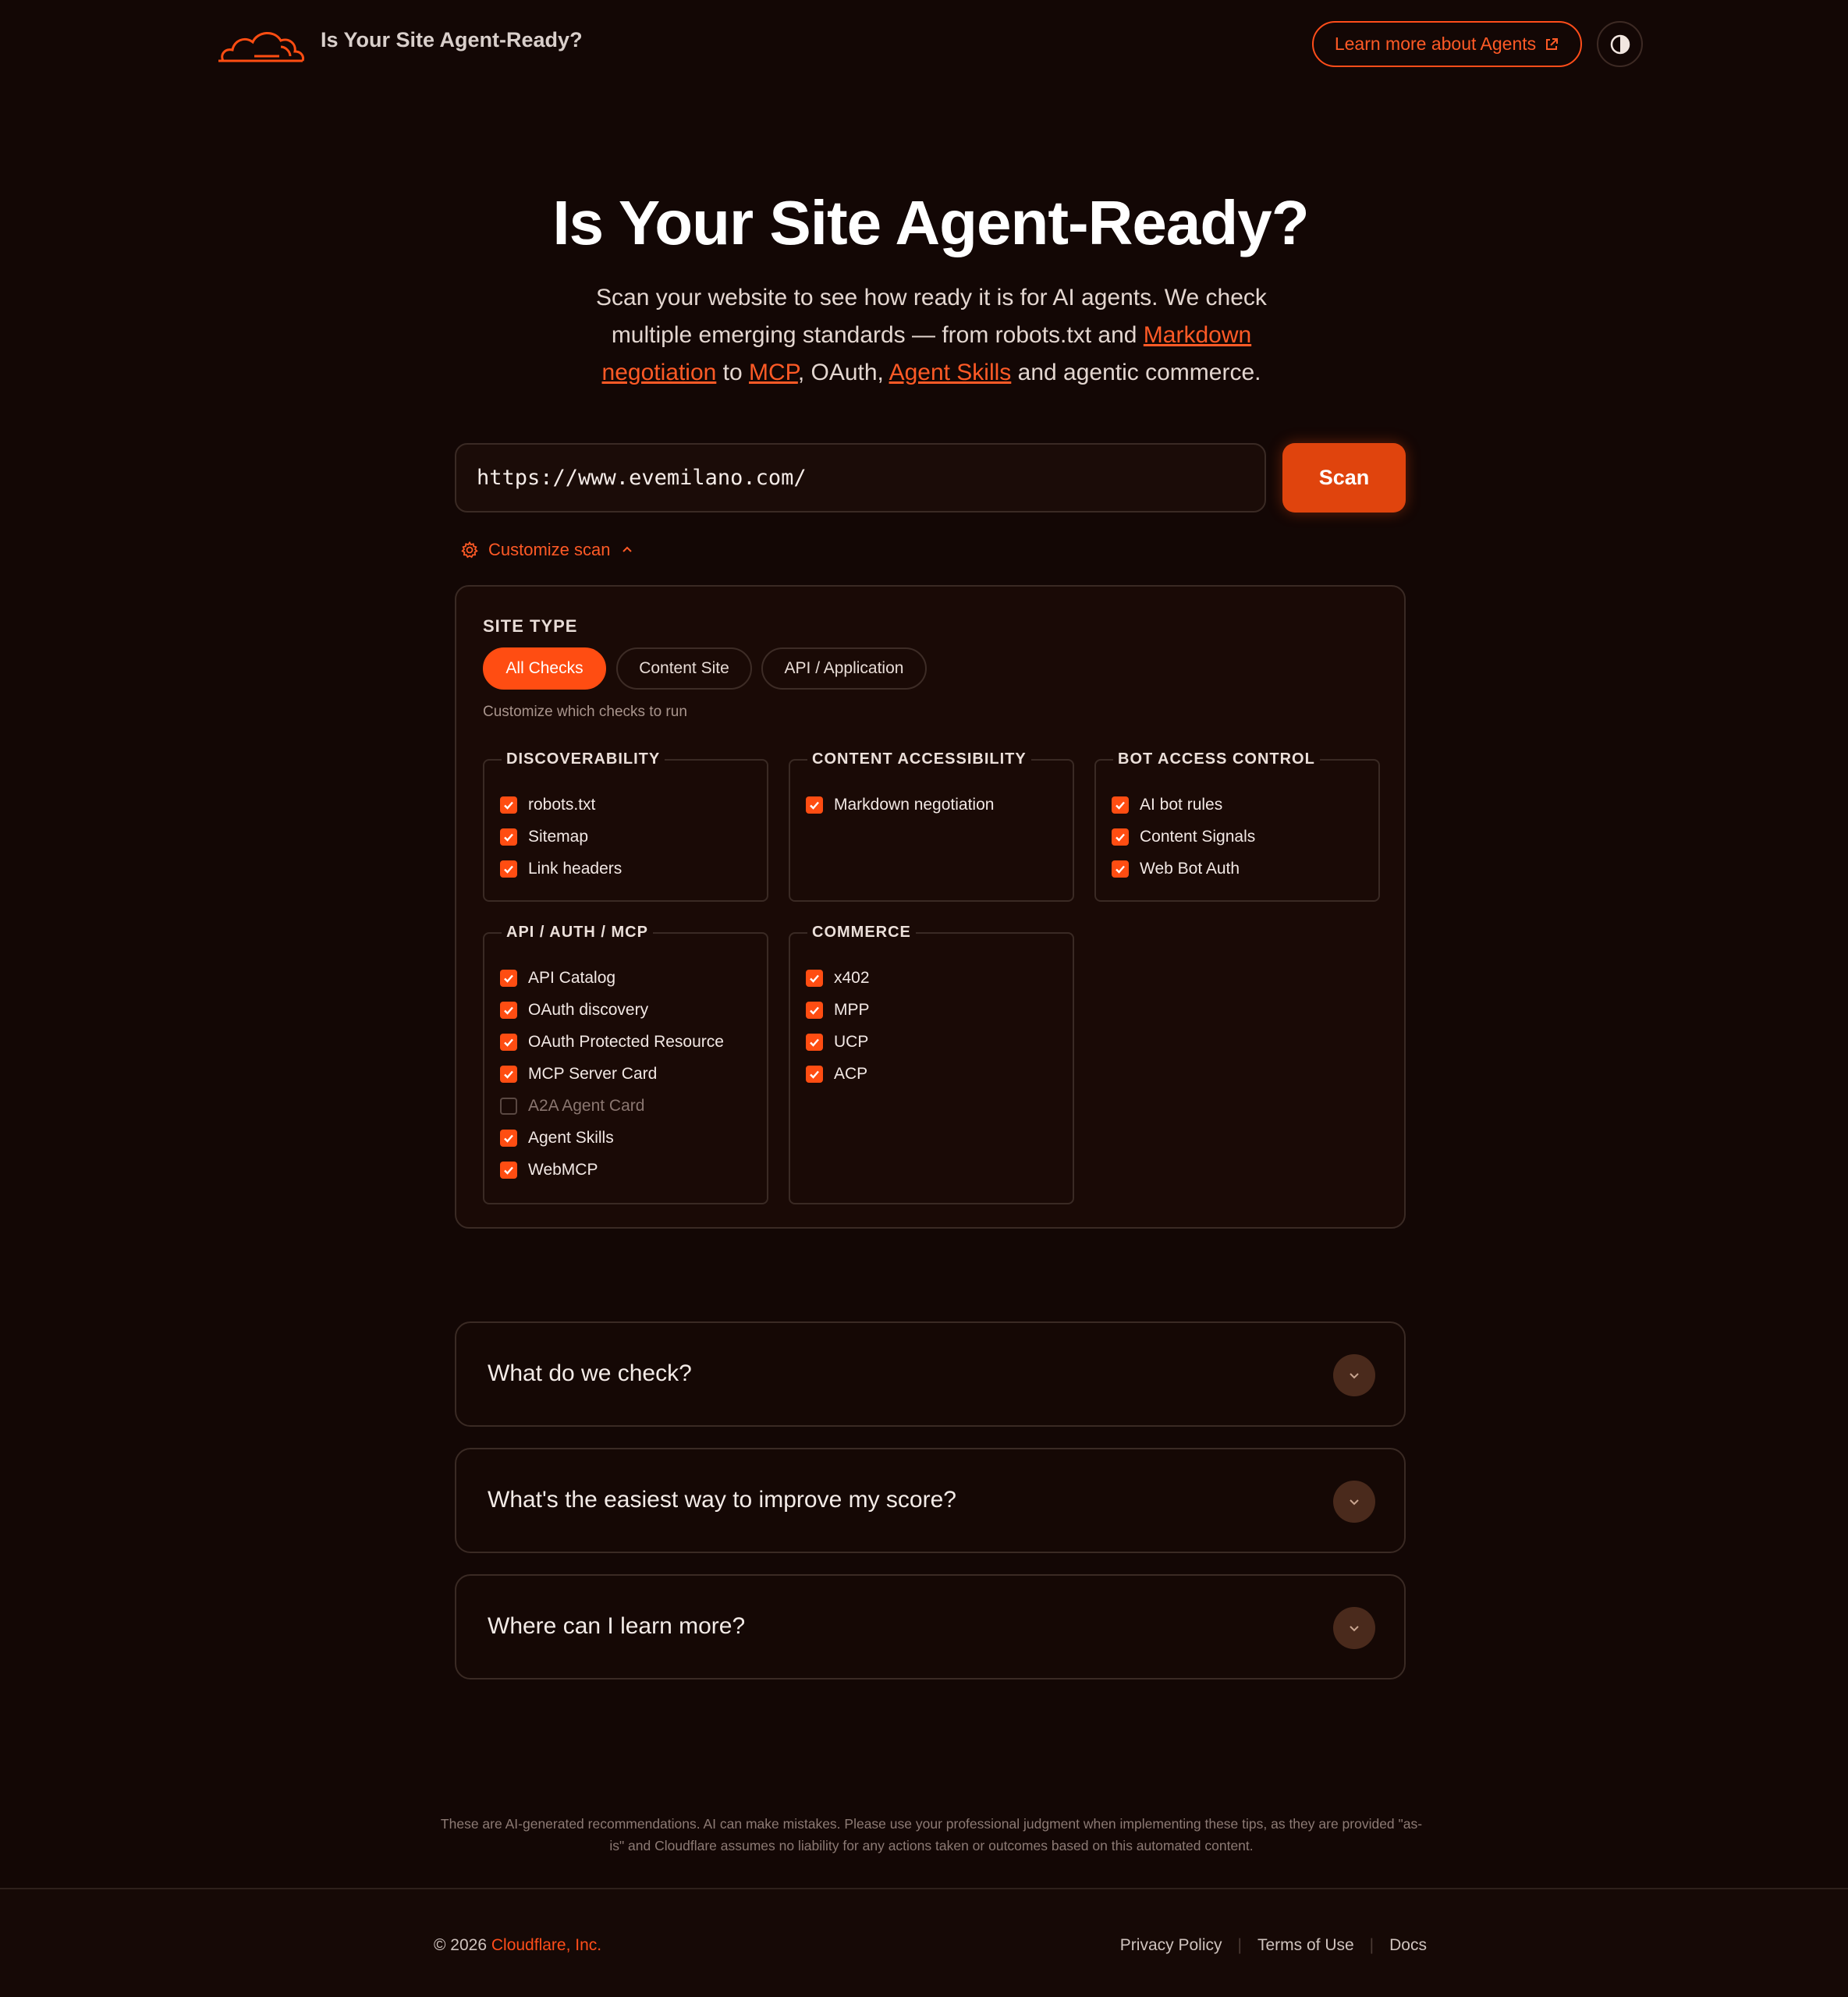  I want to click on checkbox-ai-bot-rules: AI bot rules, so click(1167, 805).